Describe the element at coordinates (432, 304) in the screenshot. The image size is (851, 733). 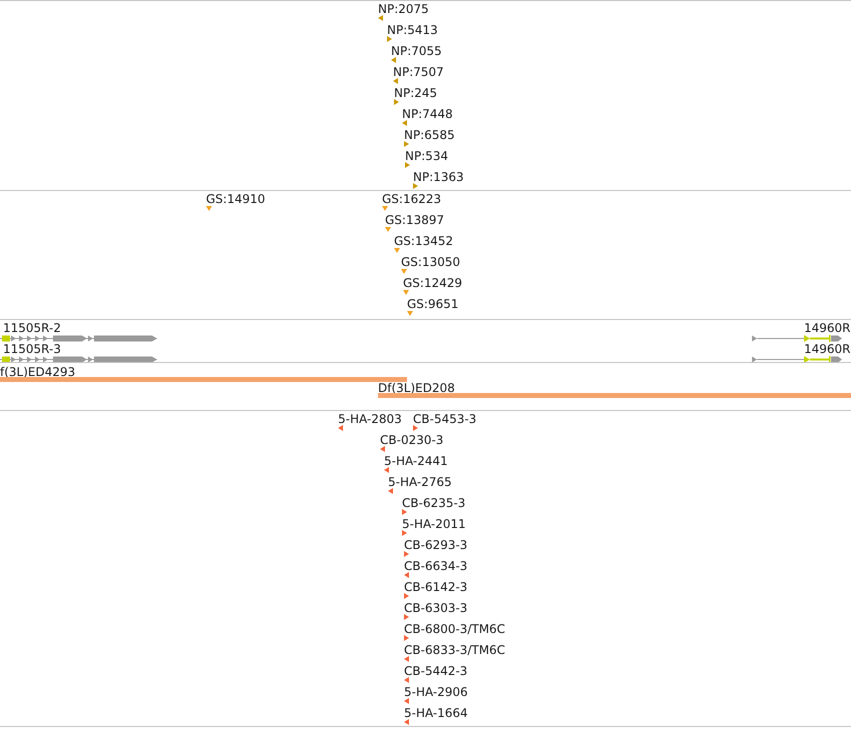
I see `feature-label: GS:9651` at that location.